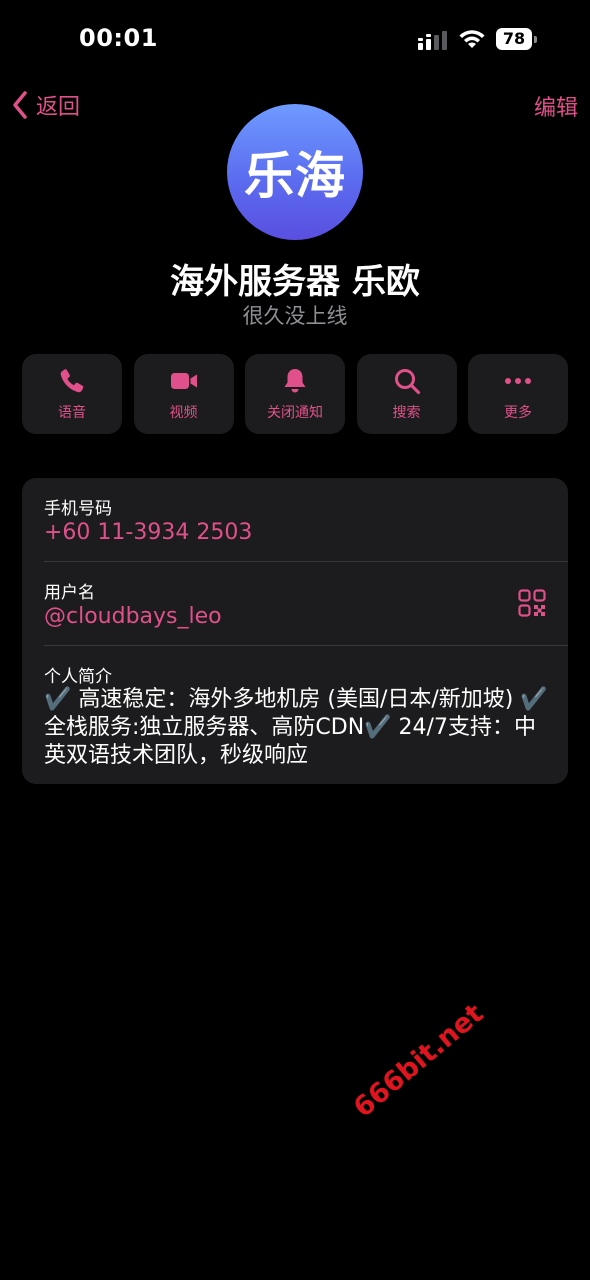  I want to click on battery-level: 78, so click(514, 39).